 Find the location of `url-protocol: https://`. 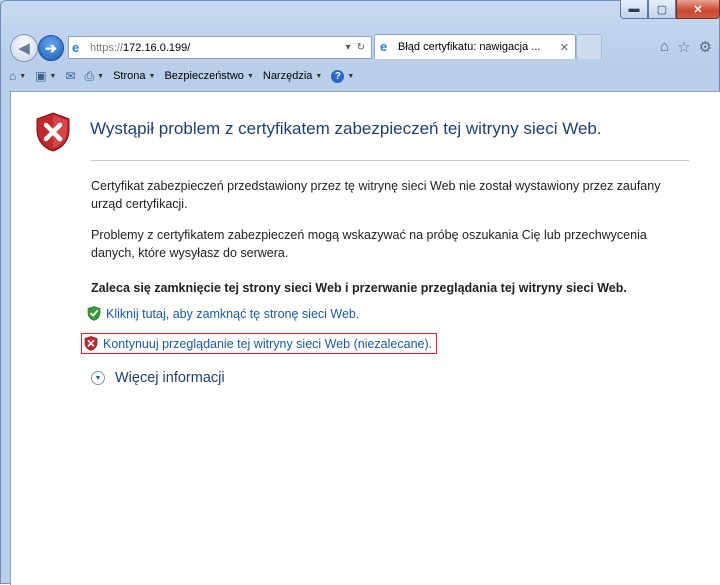

url-protocol: https:// is located at coordinates (107, 47).